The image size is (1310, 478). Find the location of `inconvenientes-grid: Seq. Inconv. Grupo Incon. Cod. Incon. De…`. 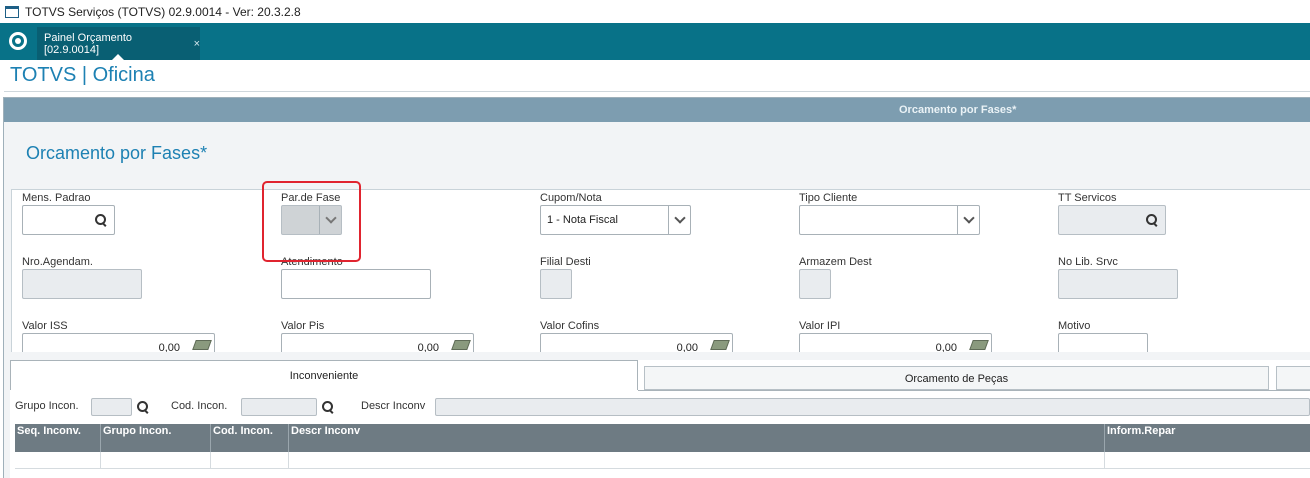

inconvenientes-grid: Seq. Inconv. Grupo Incon. Cod. Incon. De… is located at coordinates (662, 451).